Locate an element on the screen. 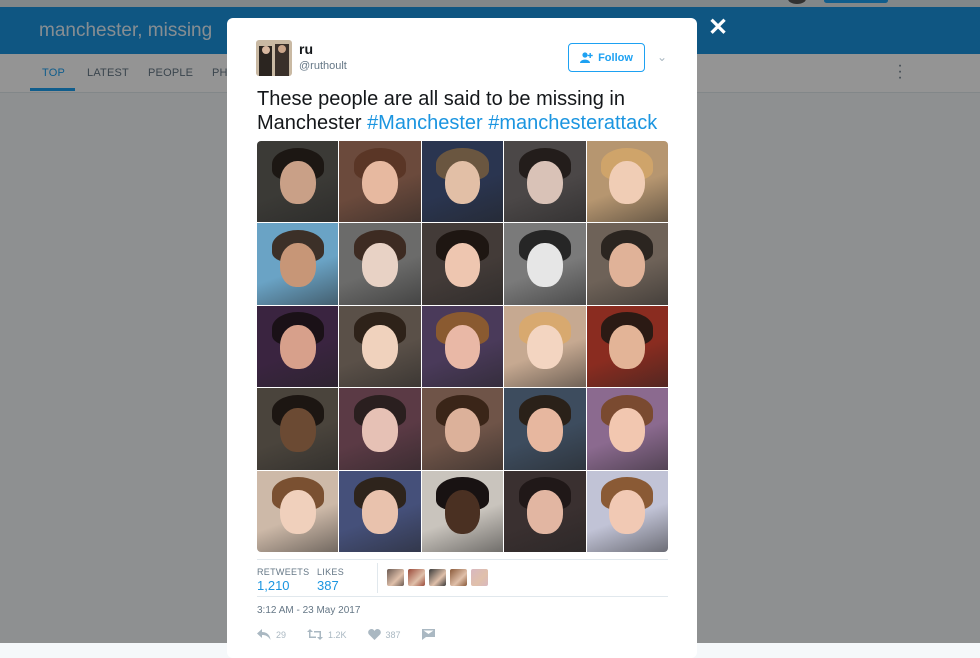 The height and width of the screenshot is (658, 980). stats-divider is located at coordinates (377, 578).